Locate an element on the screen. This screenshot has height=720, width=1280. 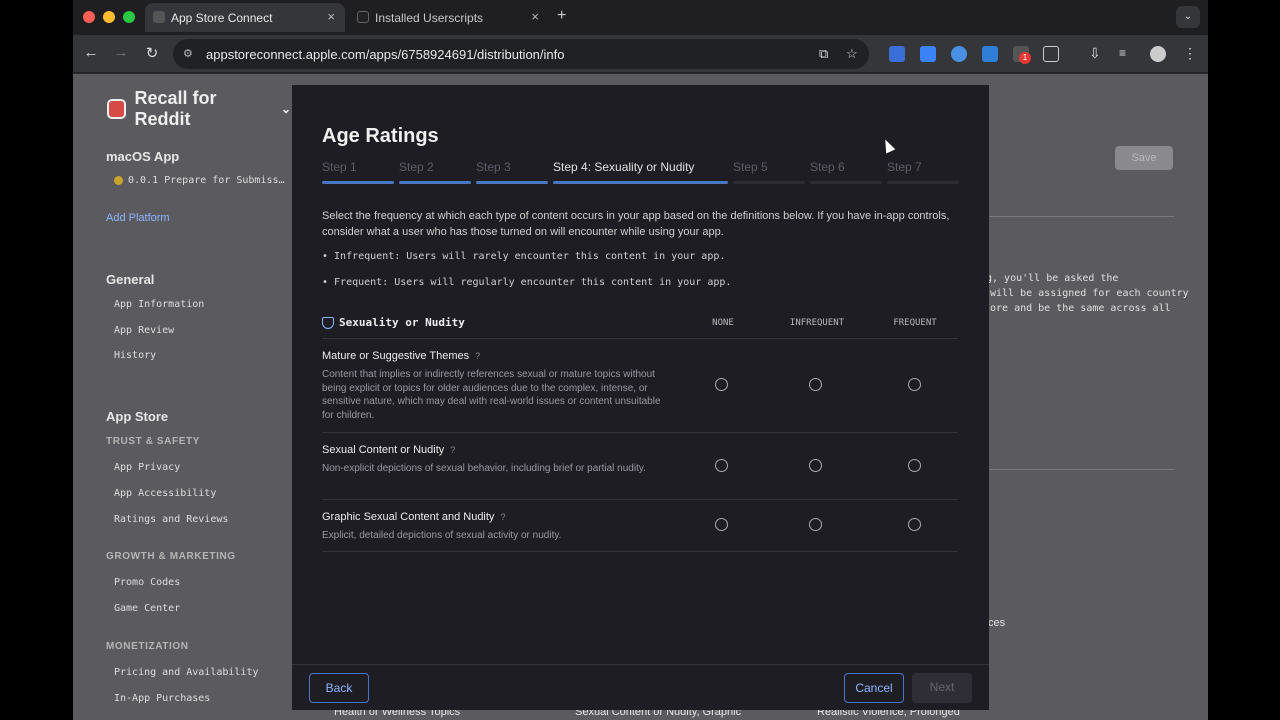
sidebar-item-app-privacy: App Privacy is located at coordinates (147, 467).